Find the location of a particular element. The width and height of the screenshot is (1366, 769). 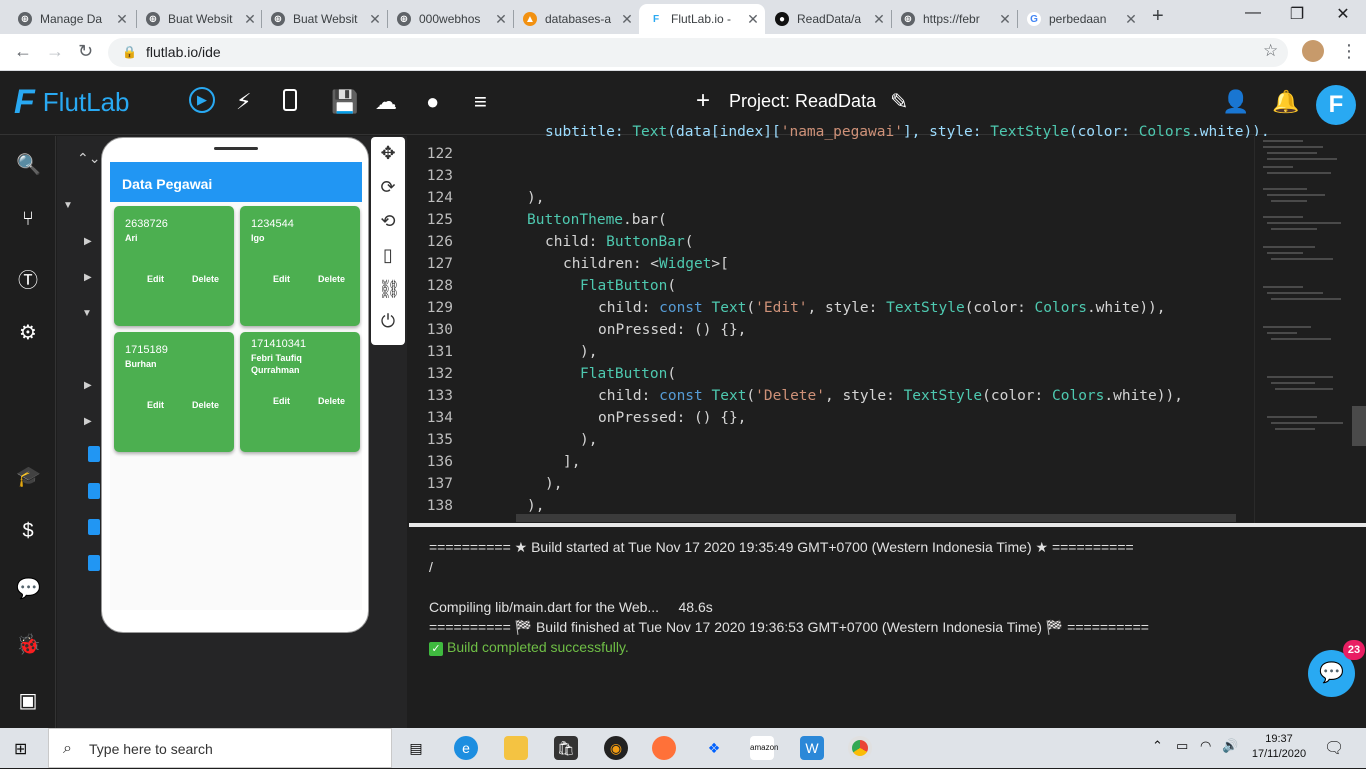

test-icon: Ⓣ is located at coordinates (28, 278).